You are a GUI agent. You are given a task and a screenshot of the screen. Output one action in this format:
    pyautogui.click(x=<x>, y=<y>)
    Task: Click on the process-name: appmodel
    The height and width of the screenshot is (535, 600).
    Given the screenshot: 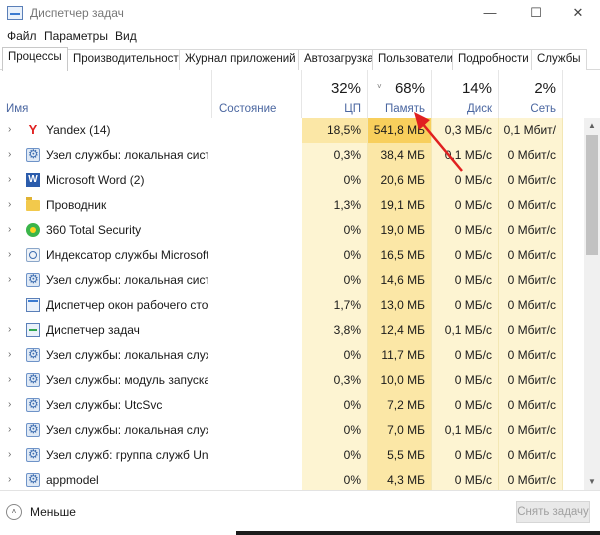 What is the action you would take?
    pyautogui.click(x=72, y=480)
    